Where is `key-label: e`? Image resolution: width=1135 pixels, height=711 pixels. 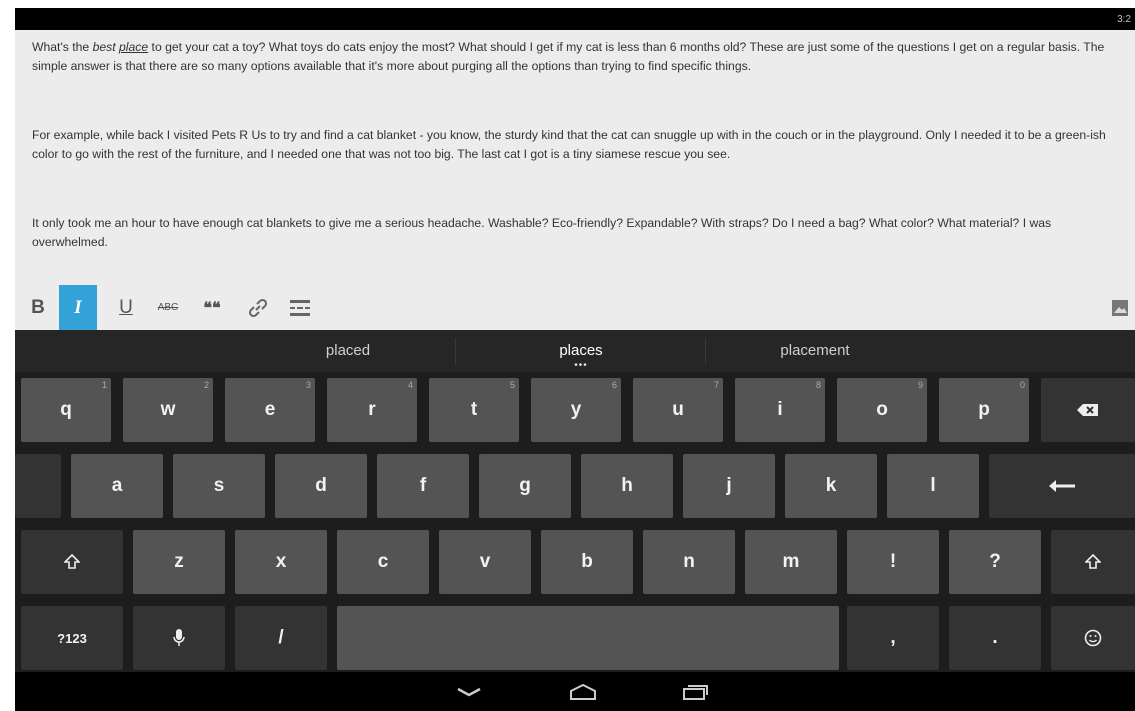 key-label: e is located at coordinates (270, 409).